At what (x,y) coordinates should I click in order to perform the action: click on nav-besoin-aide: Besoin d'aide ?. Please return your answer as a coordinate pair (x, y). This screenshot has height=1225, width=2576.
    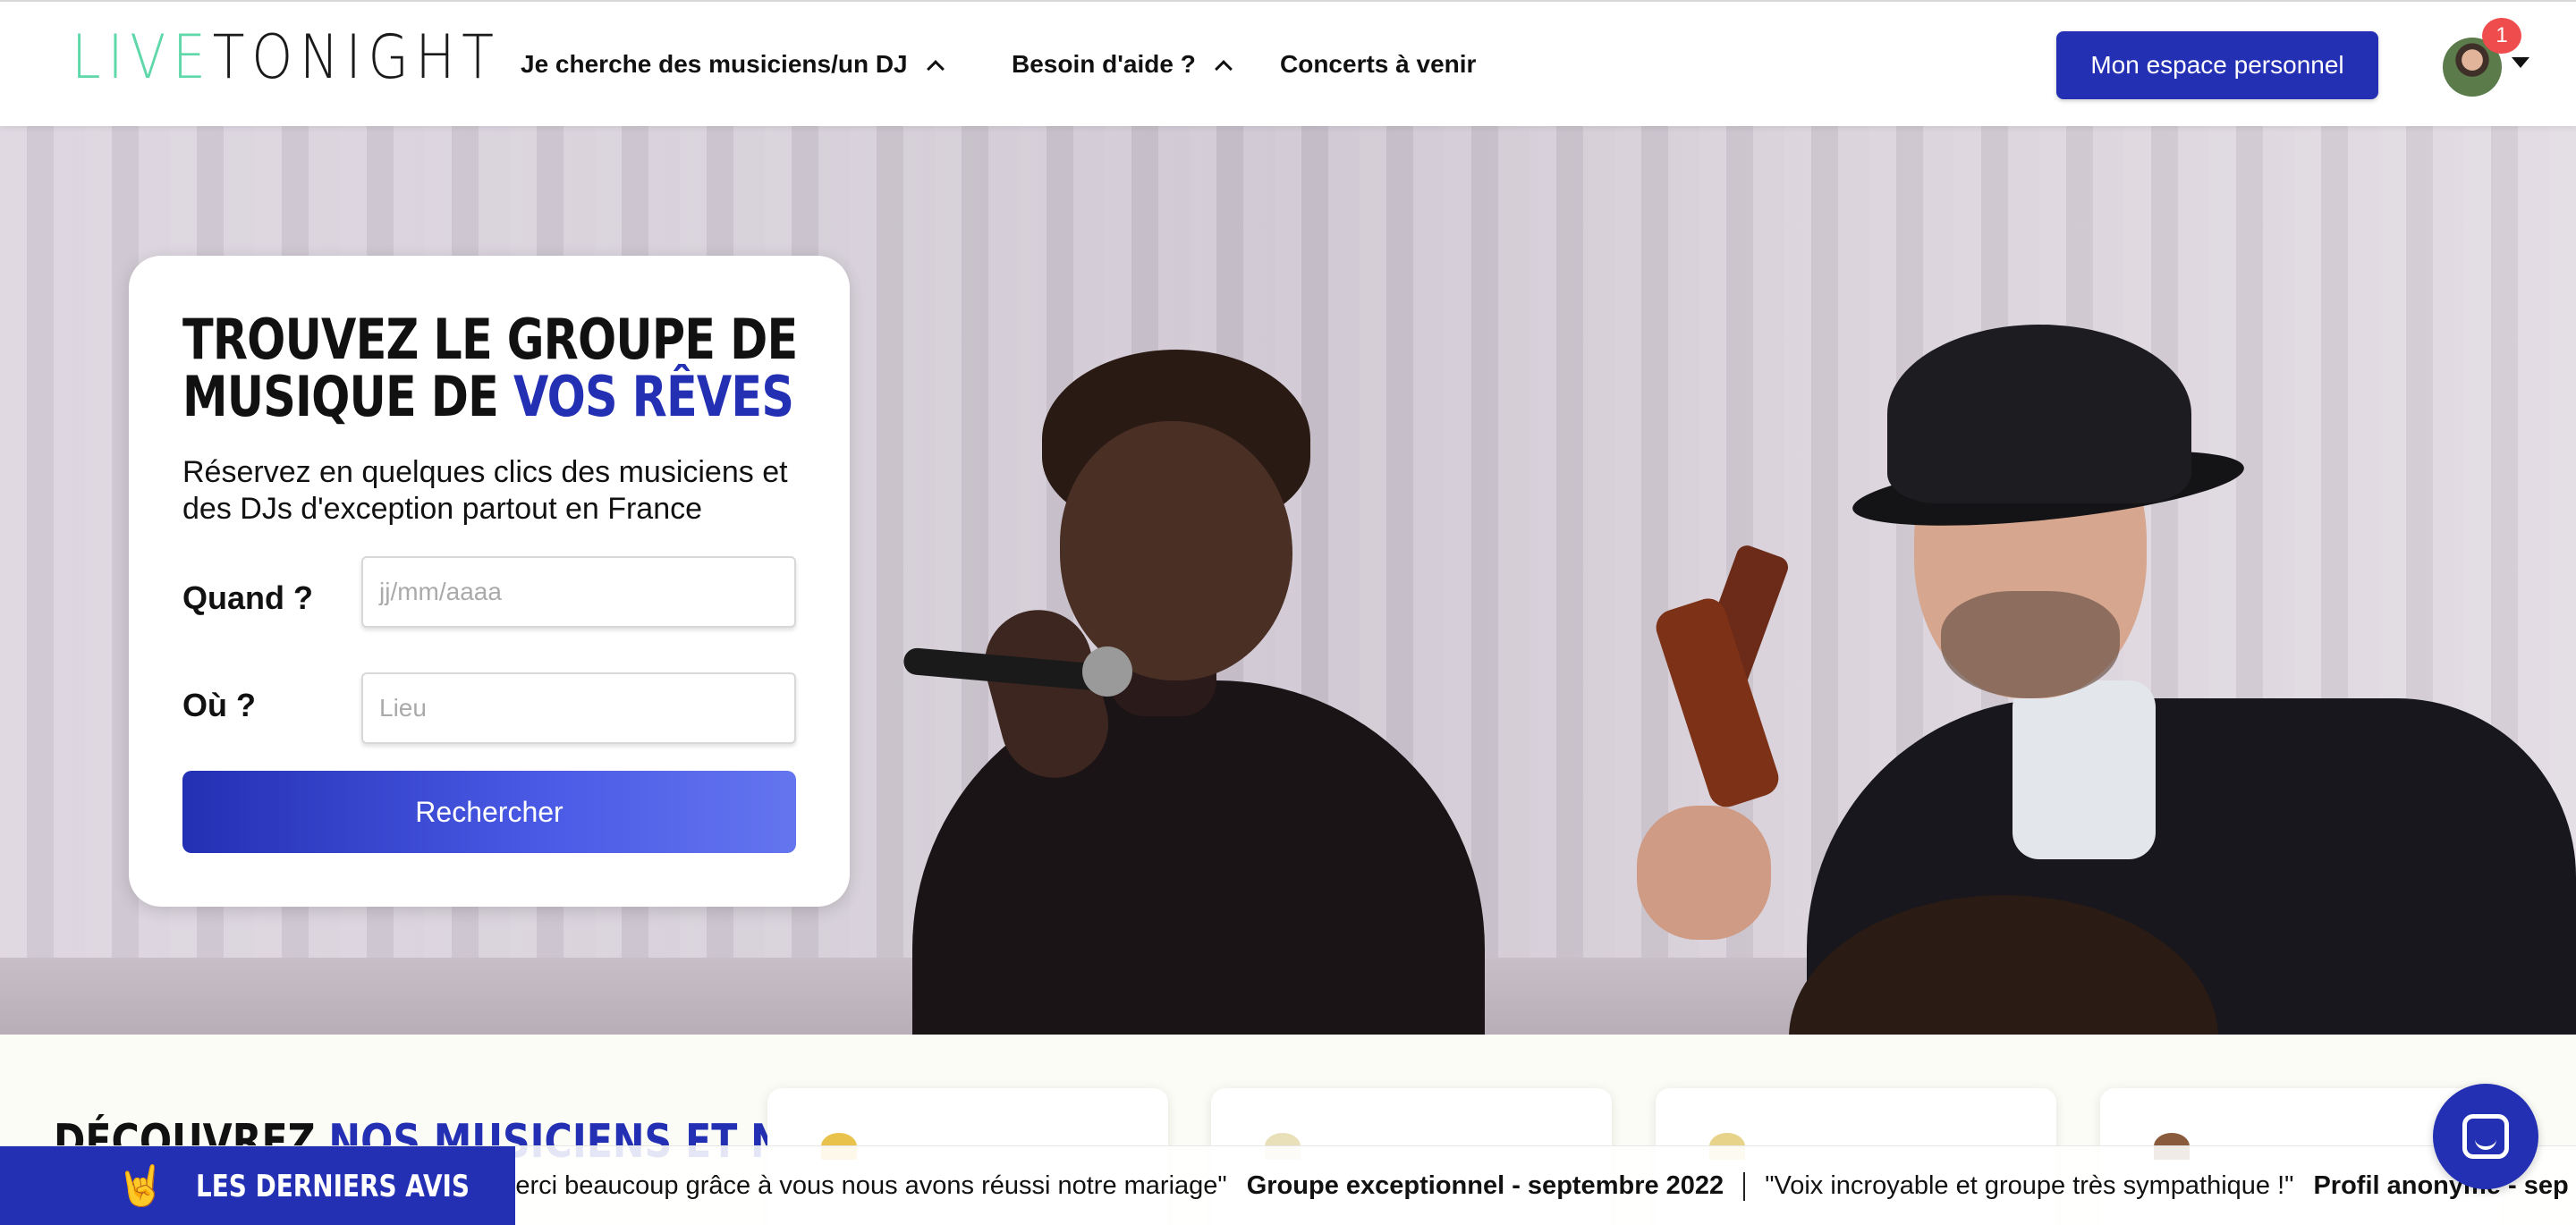
    Looking at the image, I should click on (1122, 64).